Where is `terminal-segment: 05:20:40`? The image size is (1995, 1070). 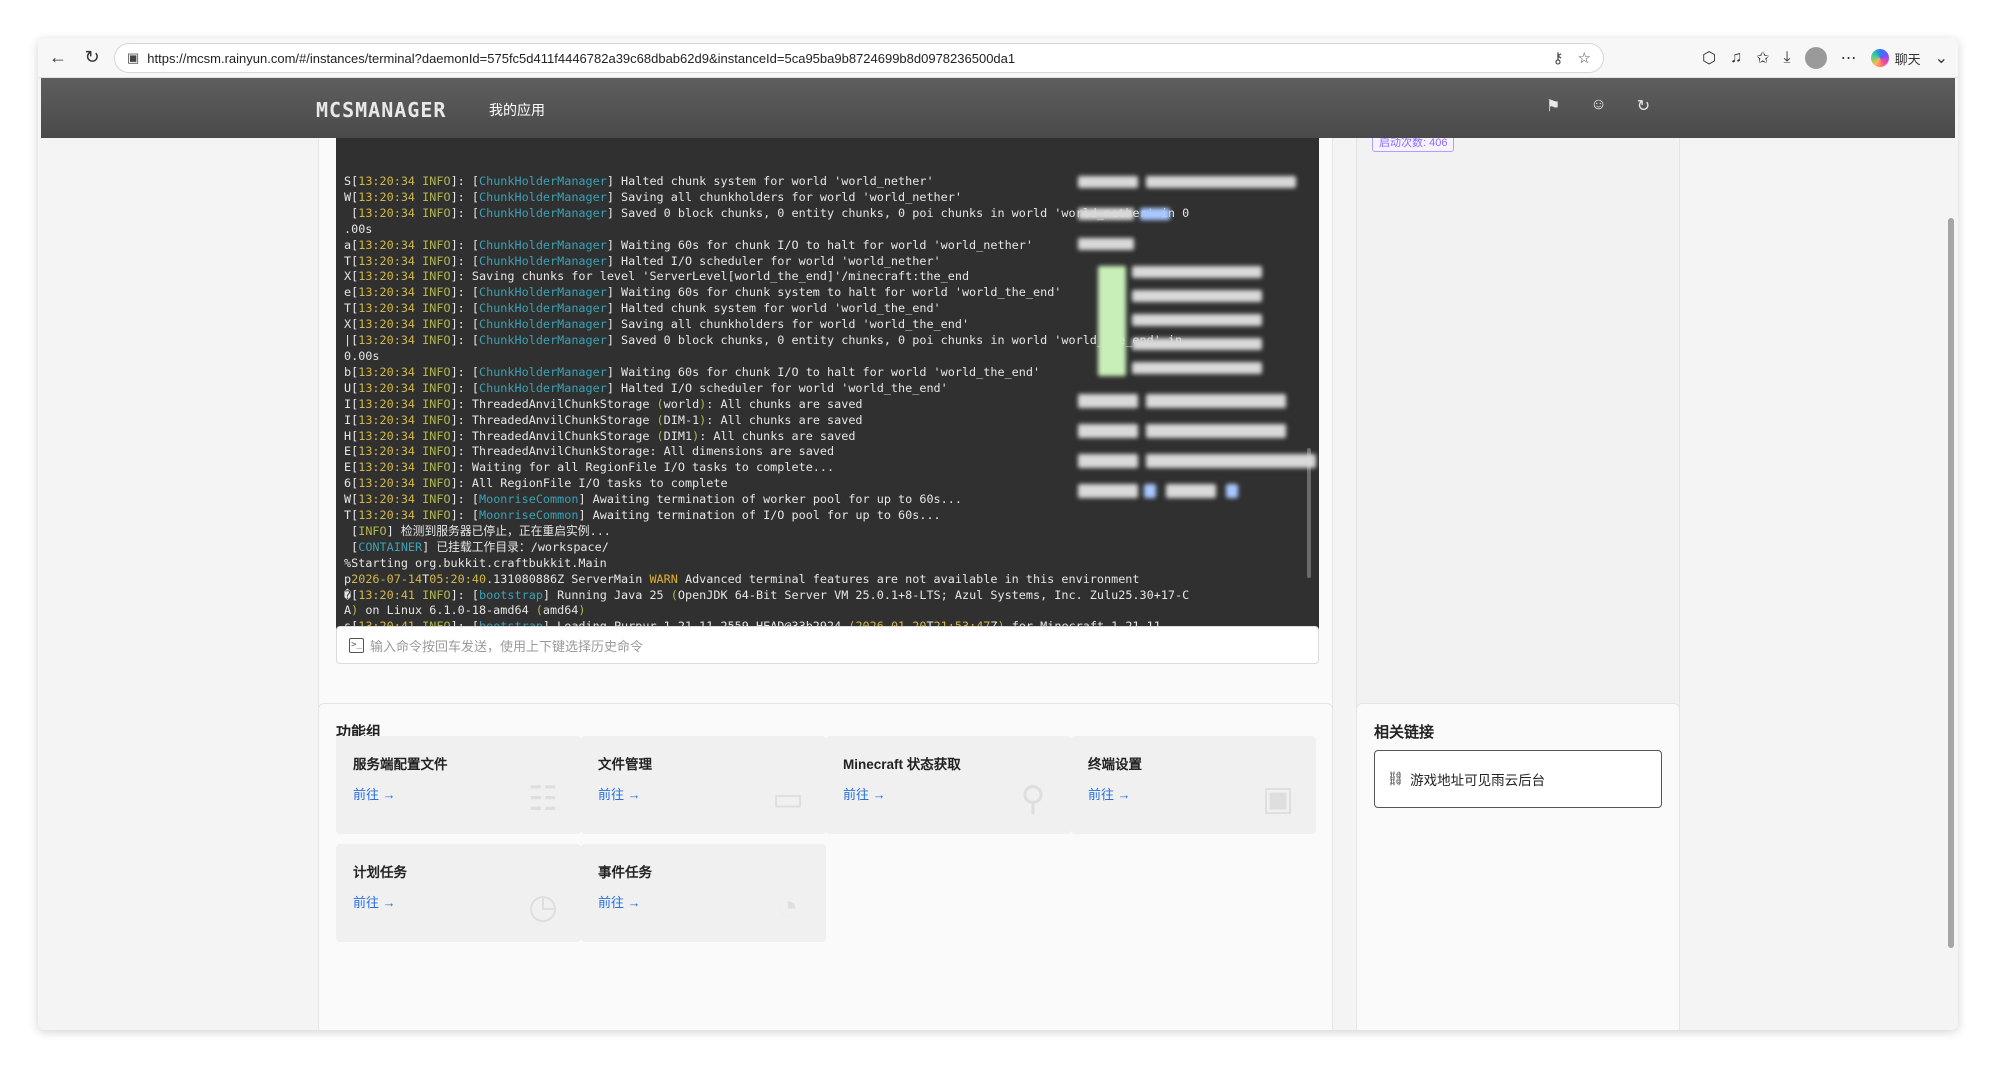
terminal-segment: 05:20:40 is located at coordinates (458, 578).